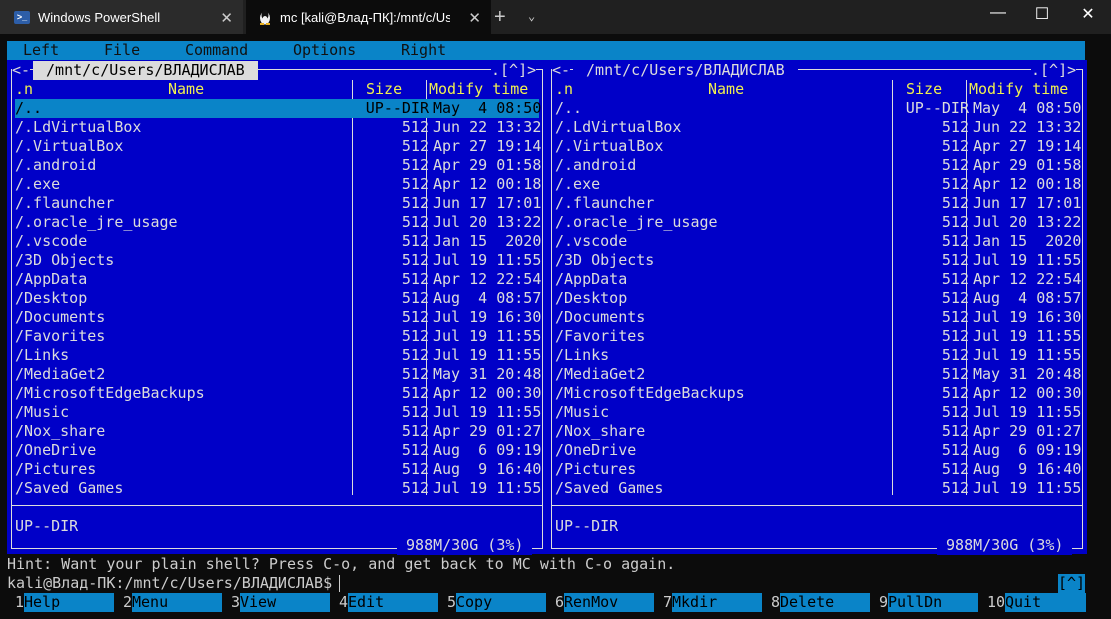 The width and height of the screenshot is (1111, 619). I want to click on fkey-label: Menu, so click(177, 602).